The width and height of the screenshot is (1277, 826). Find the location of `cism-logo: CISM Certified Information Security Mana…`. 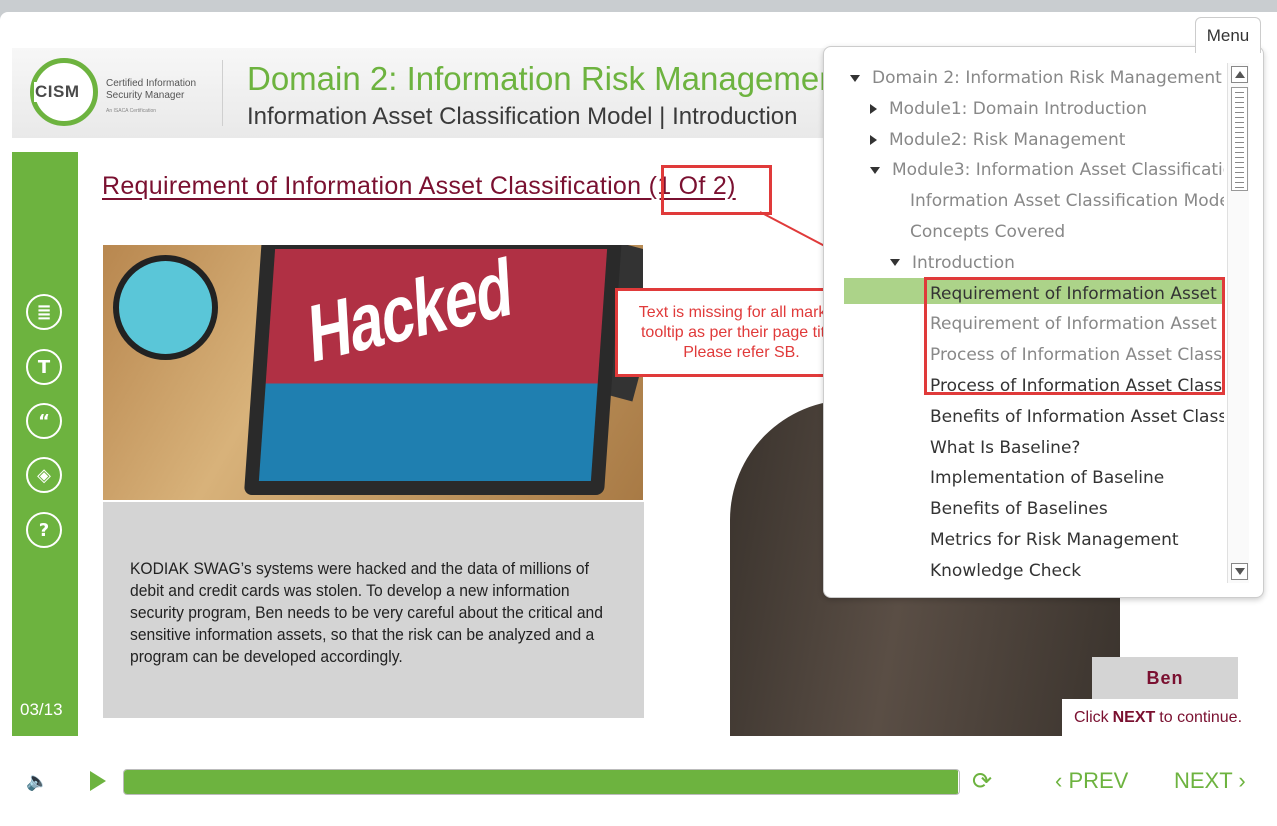

cism-logo: CISM Certified Information Security Mana… is located at coordinates (120, 92).